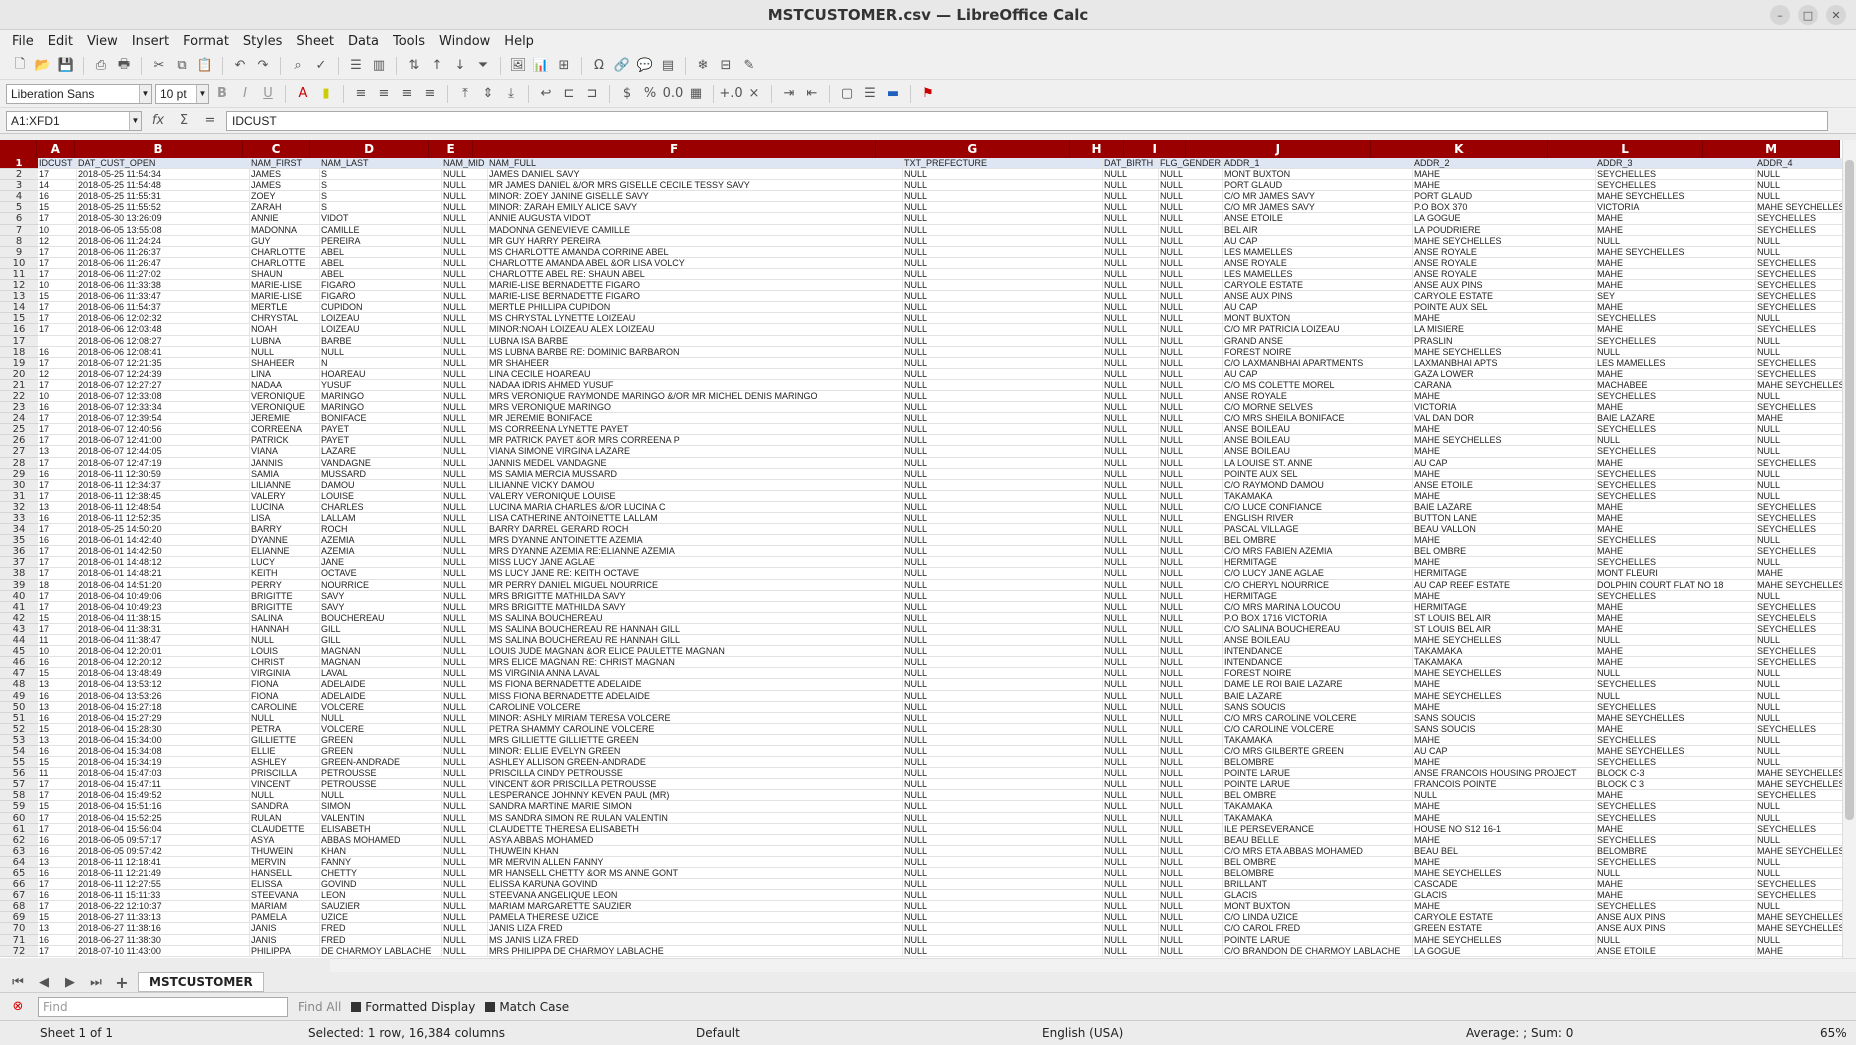  What do you see at coordinates (163, 429) in the screenshot?
I see `table-cell: 2018-06-07 12:40:56` at bounding box center [163, 429].